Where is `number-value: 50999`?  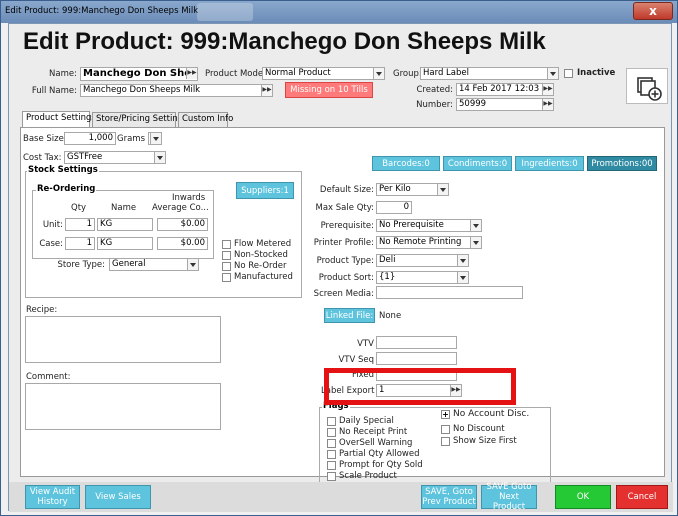 number-value: 50999 is located at coordinates (473, 104).